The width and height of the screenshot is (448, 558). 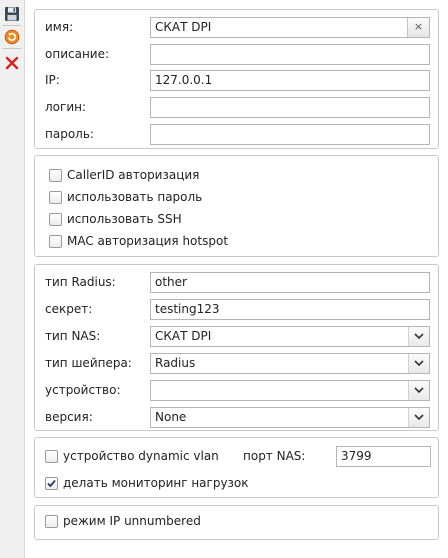 I want to click on radius-type-value: other, so click(x=171, y=282).